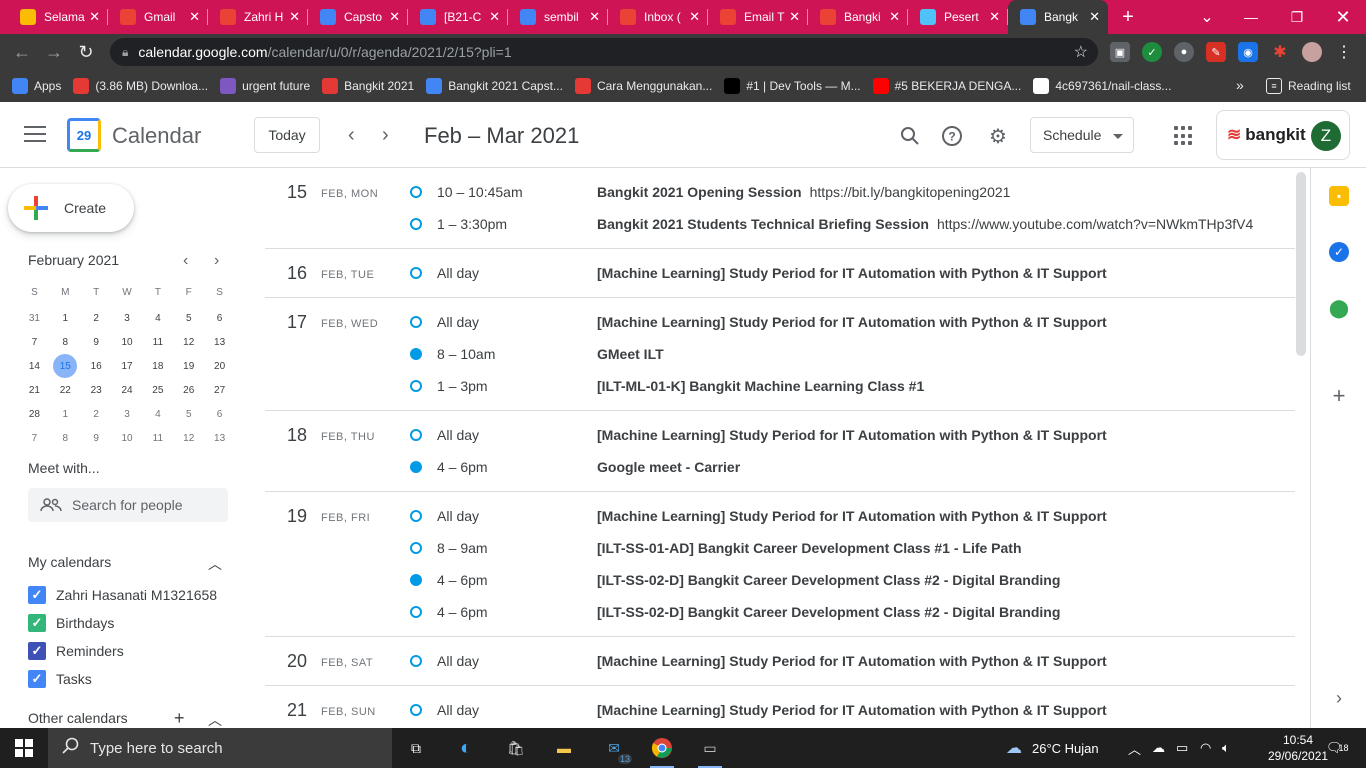 This screenshot has width=1366, height=768. Describe the element at coordinates (1339, 196) in the screenshot. I see `keep-icon: ▪` at that location.